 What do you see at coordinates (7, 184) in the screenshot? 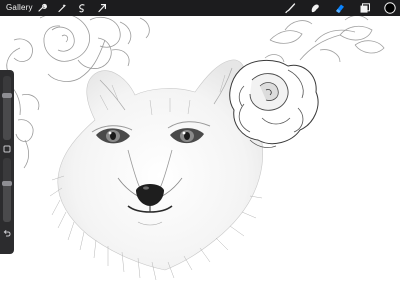
I see `opacity-handle` at bounding box center [7, 184].